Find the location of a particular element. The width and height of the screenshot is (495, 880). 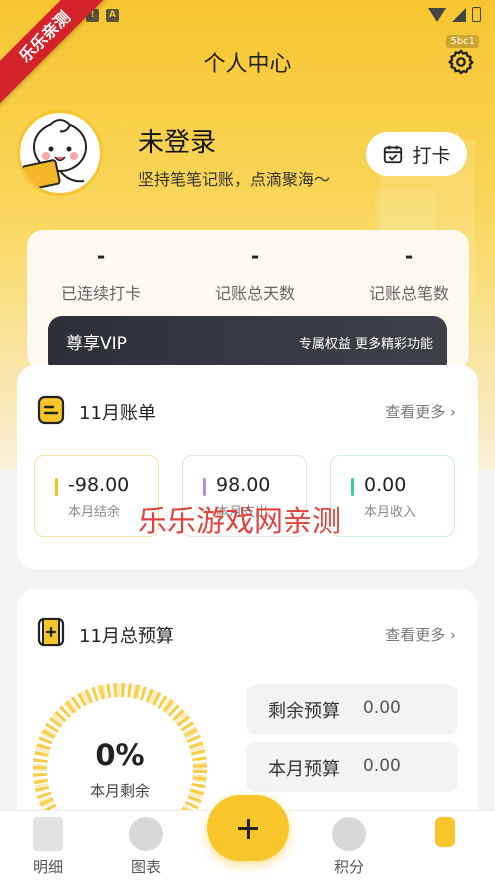

page-title: 个人中心 is located at coordinates (247, 64).